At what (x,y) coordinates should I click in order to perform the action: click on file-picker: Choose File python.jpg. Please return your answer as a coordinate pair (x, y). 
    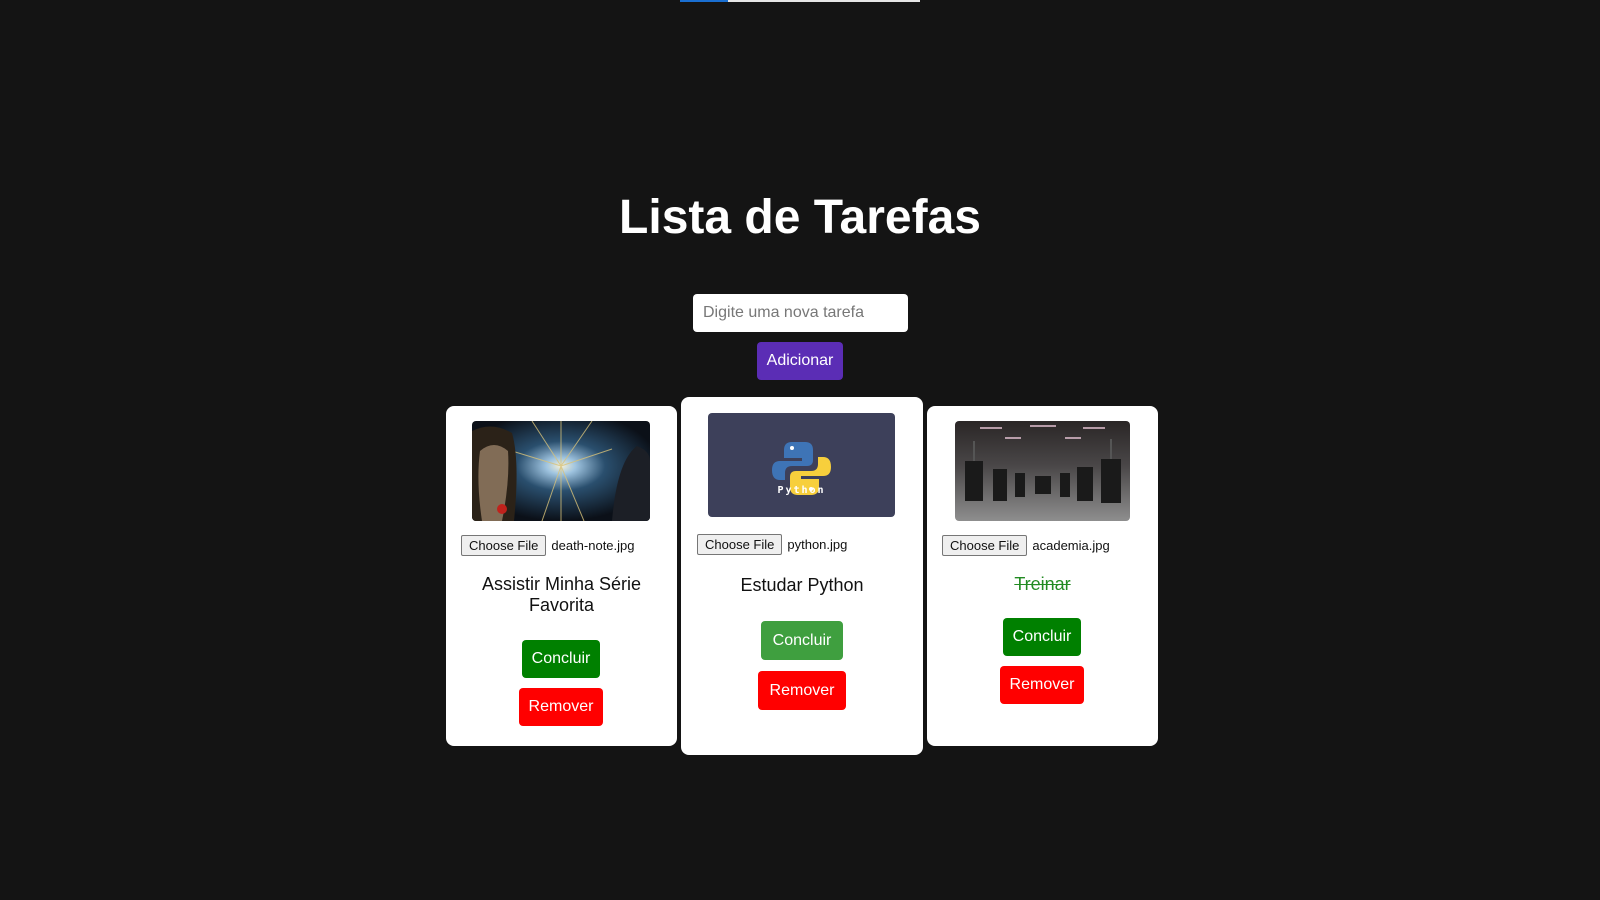
    Looking at the image, I should click on (772, 544).